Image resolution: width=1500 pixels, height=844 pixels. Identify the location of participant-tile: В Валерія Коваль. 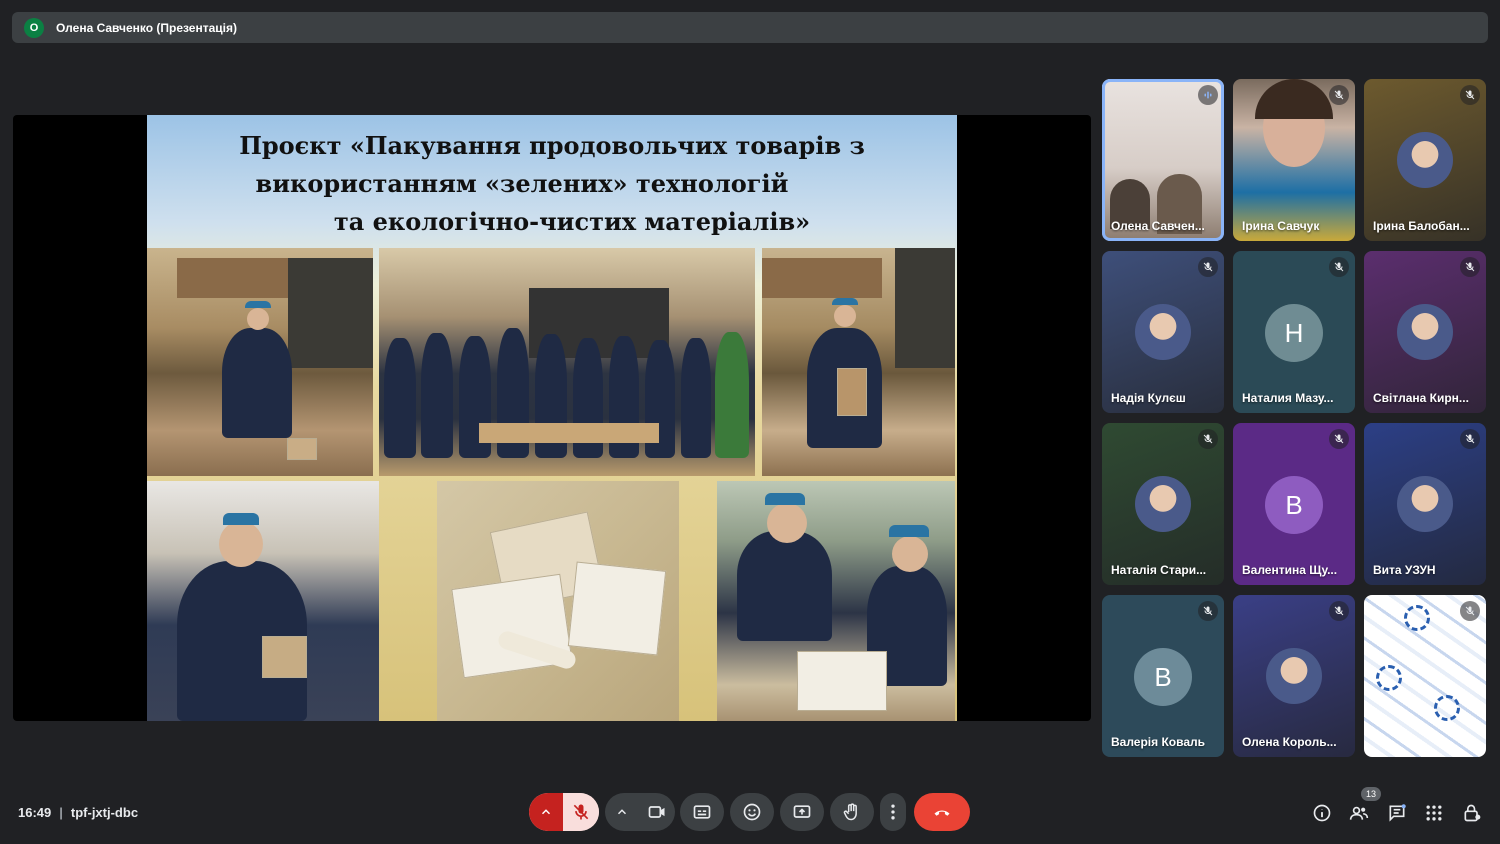
(1163, 676).